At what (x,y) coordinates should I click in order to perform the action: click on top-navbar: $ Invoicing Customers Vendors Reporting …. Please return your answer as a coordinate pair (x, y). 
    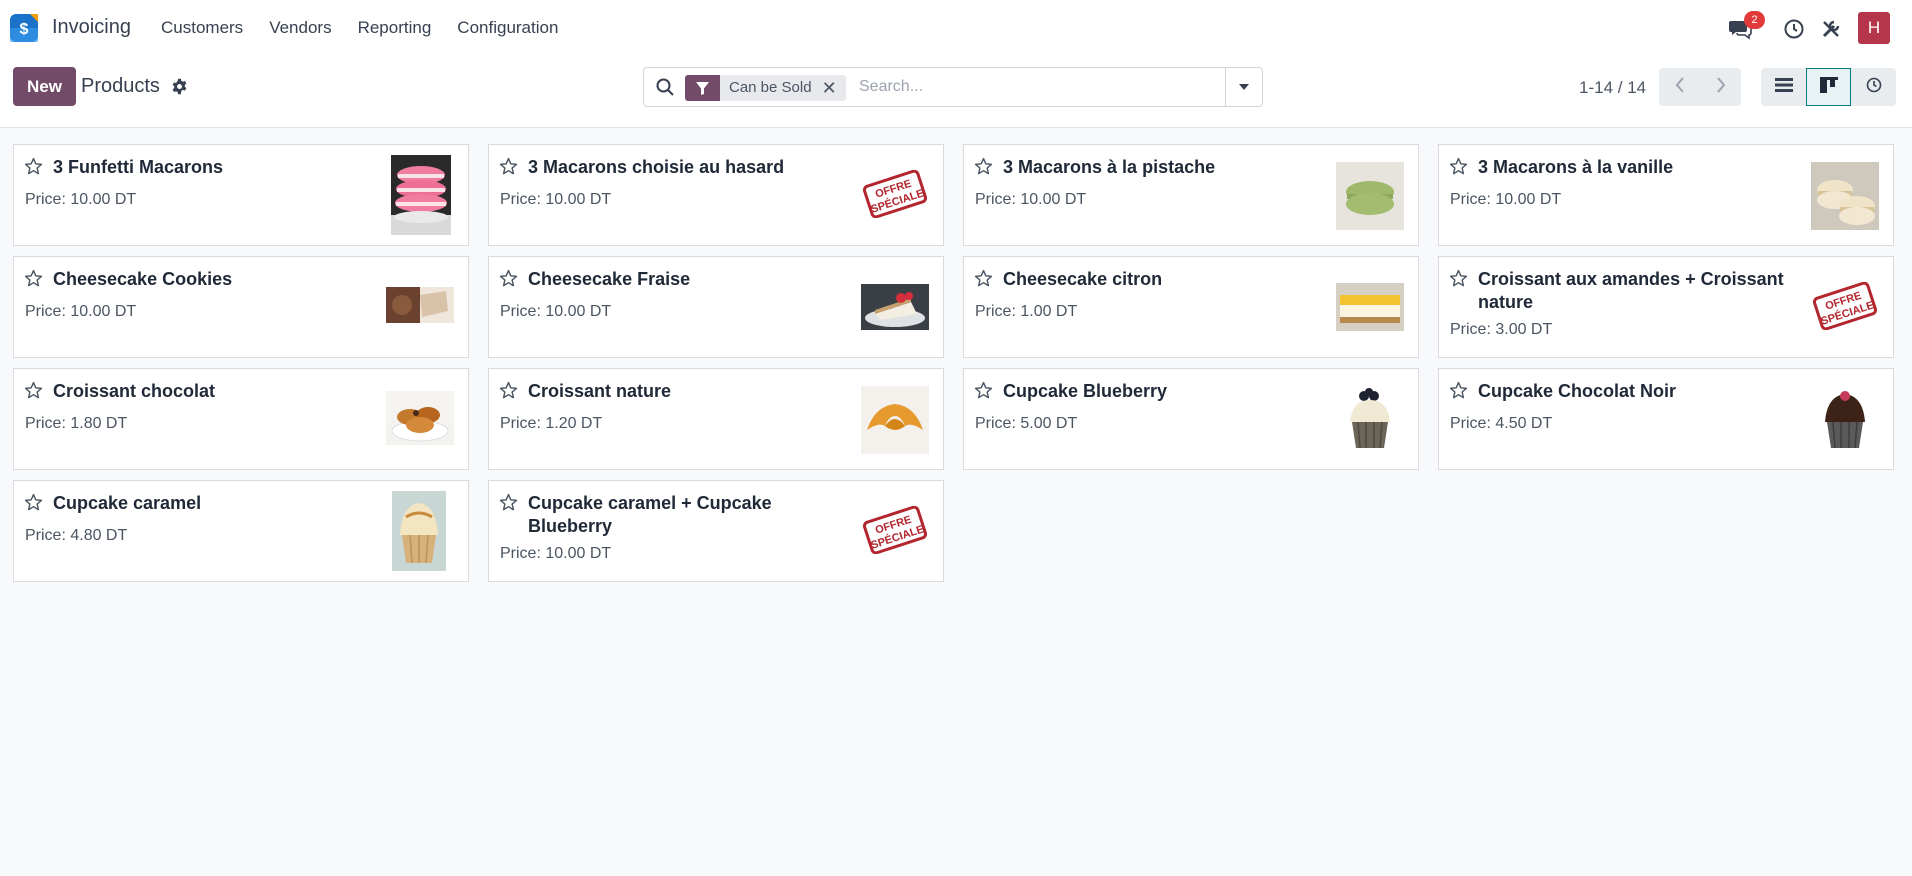
    Looking at the image, I should click on (956, 28).